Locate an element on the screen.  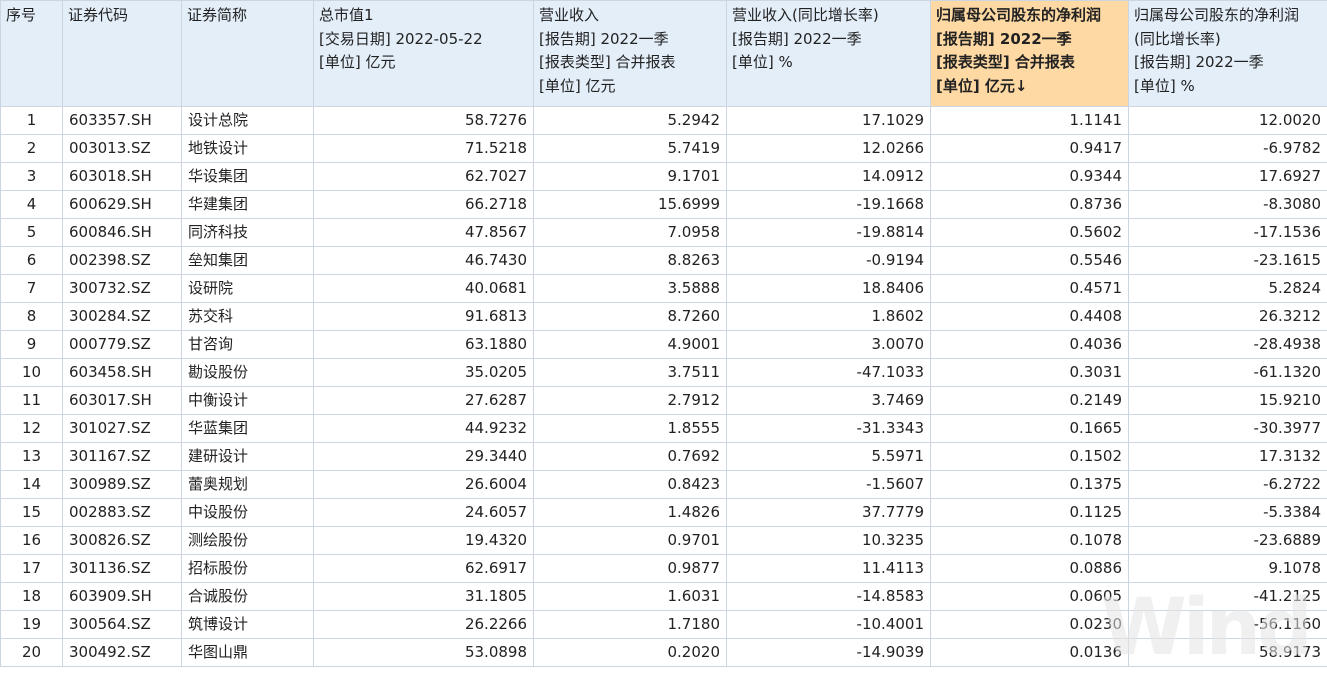
row-seq: 12 is located at coordinates (32, 429).